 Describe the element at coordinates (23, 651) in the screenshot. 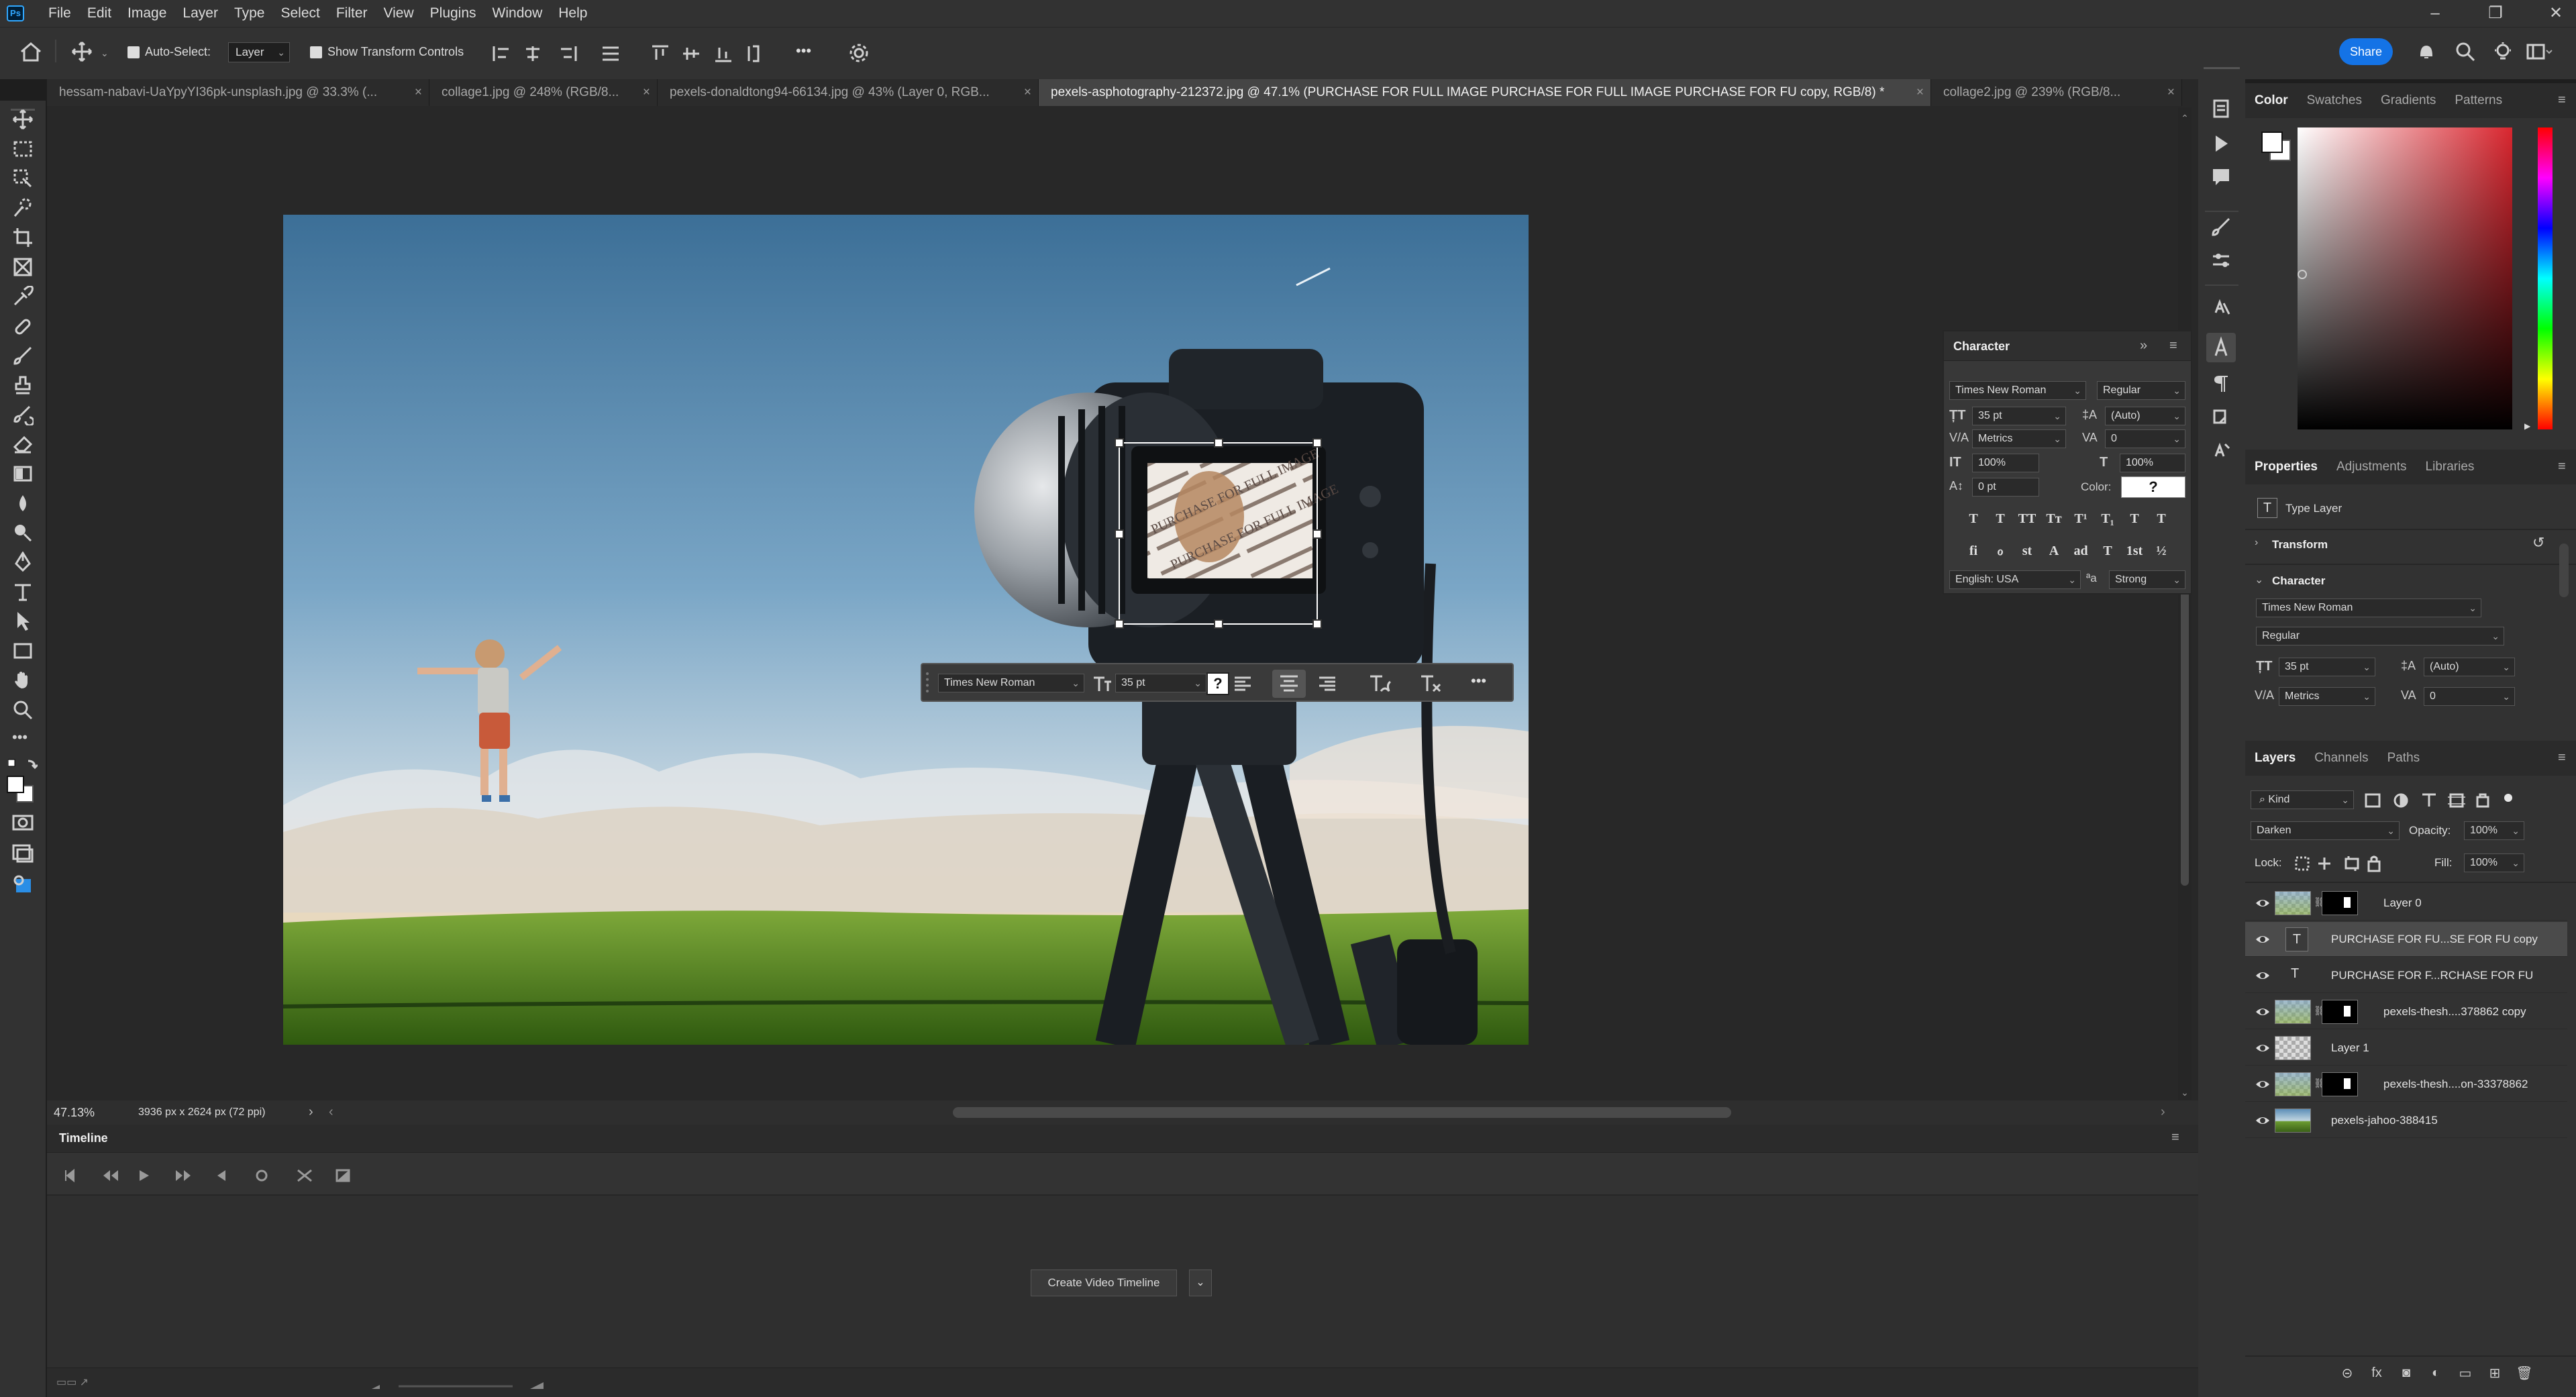

I see `rectangle-tool-icon` at that location.